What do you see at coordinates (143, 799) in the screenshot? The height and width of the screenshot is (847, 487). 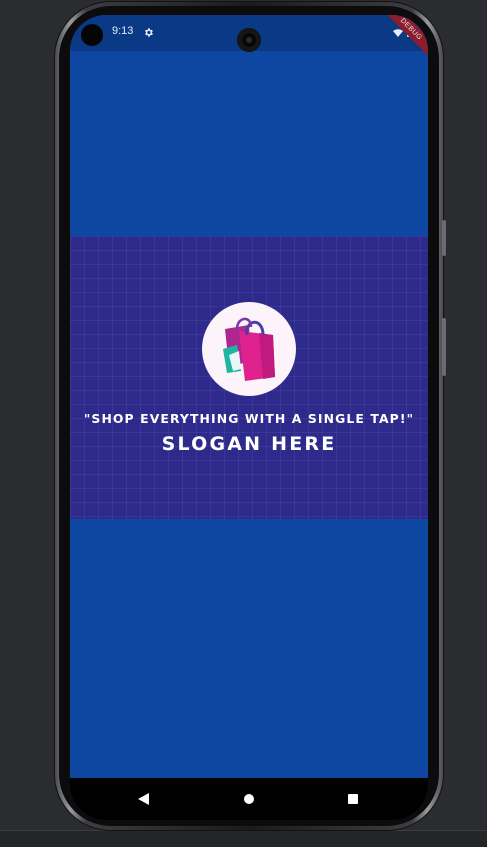 I see `back-triangle-icon` at bounding box center [143, 799].